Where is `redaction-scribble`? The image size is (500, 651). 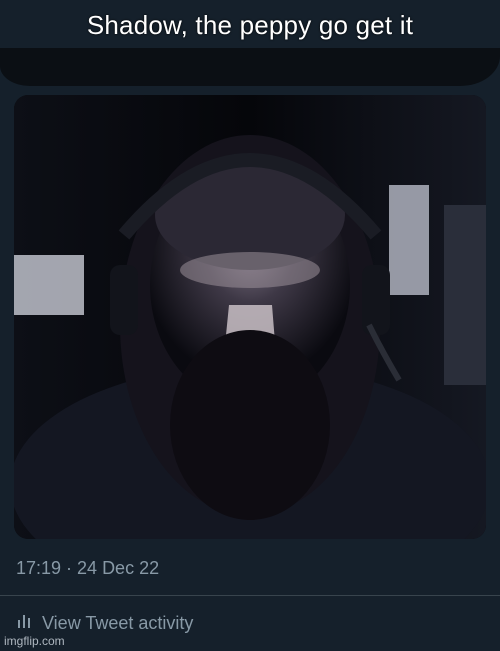 redaction-scribble is located at coordinates (250, 67).